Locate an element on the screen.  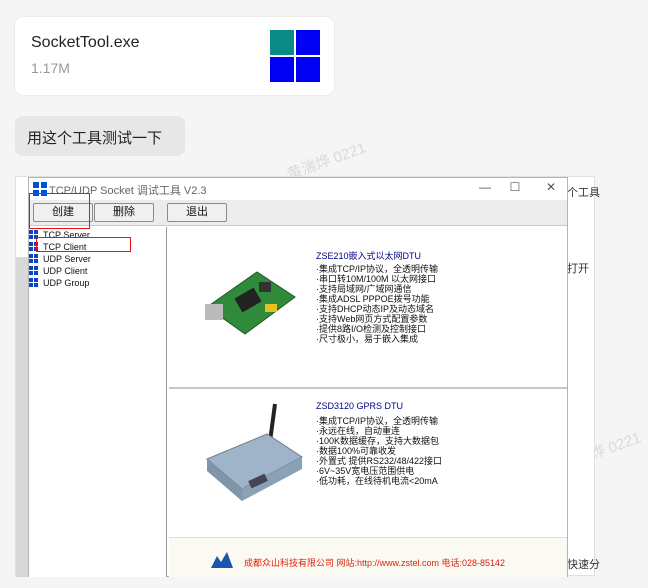
product-title: ZSD3120 GPRS DTU is located at coordinates (360, 406).